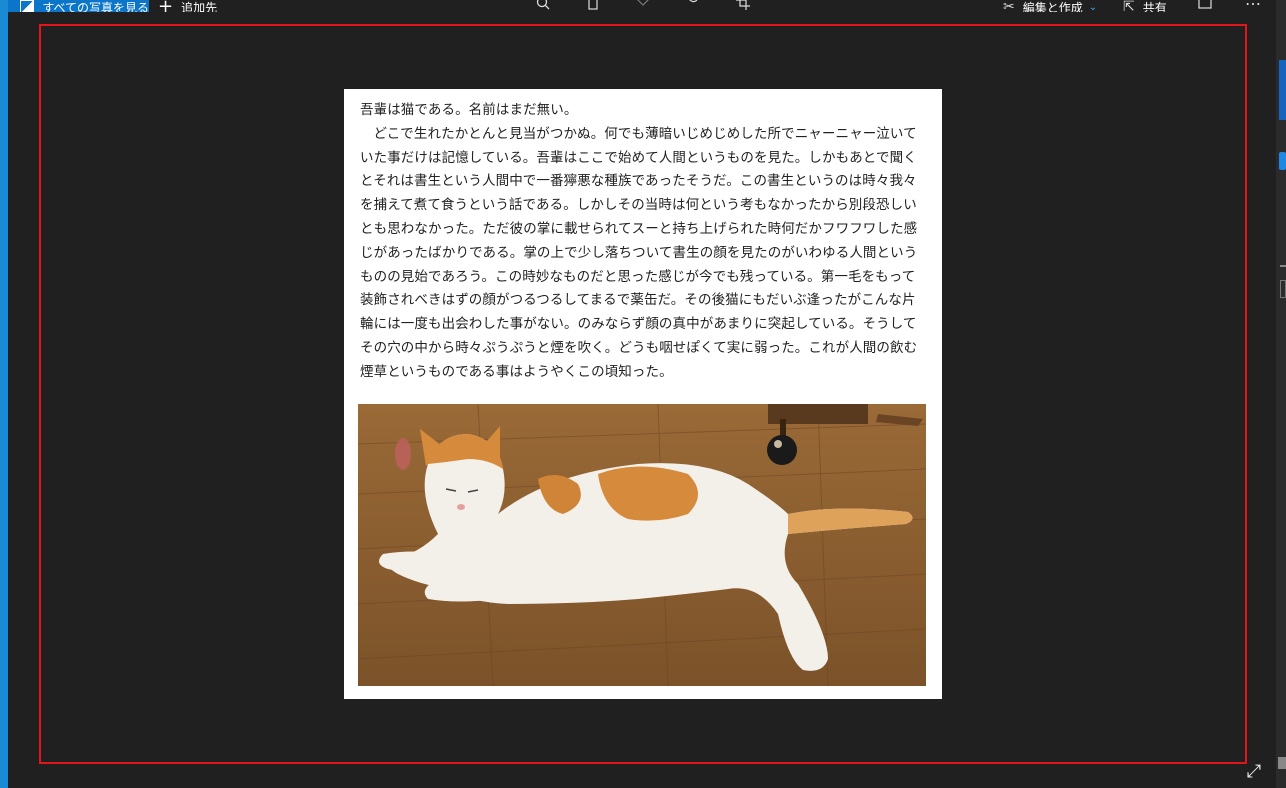 The image size is (1286, 788). Describe the element at coordinates (1281, 394) in the screenshot. I see `right-window-edge` at that location.